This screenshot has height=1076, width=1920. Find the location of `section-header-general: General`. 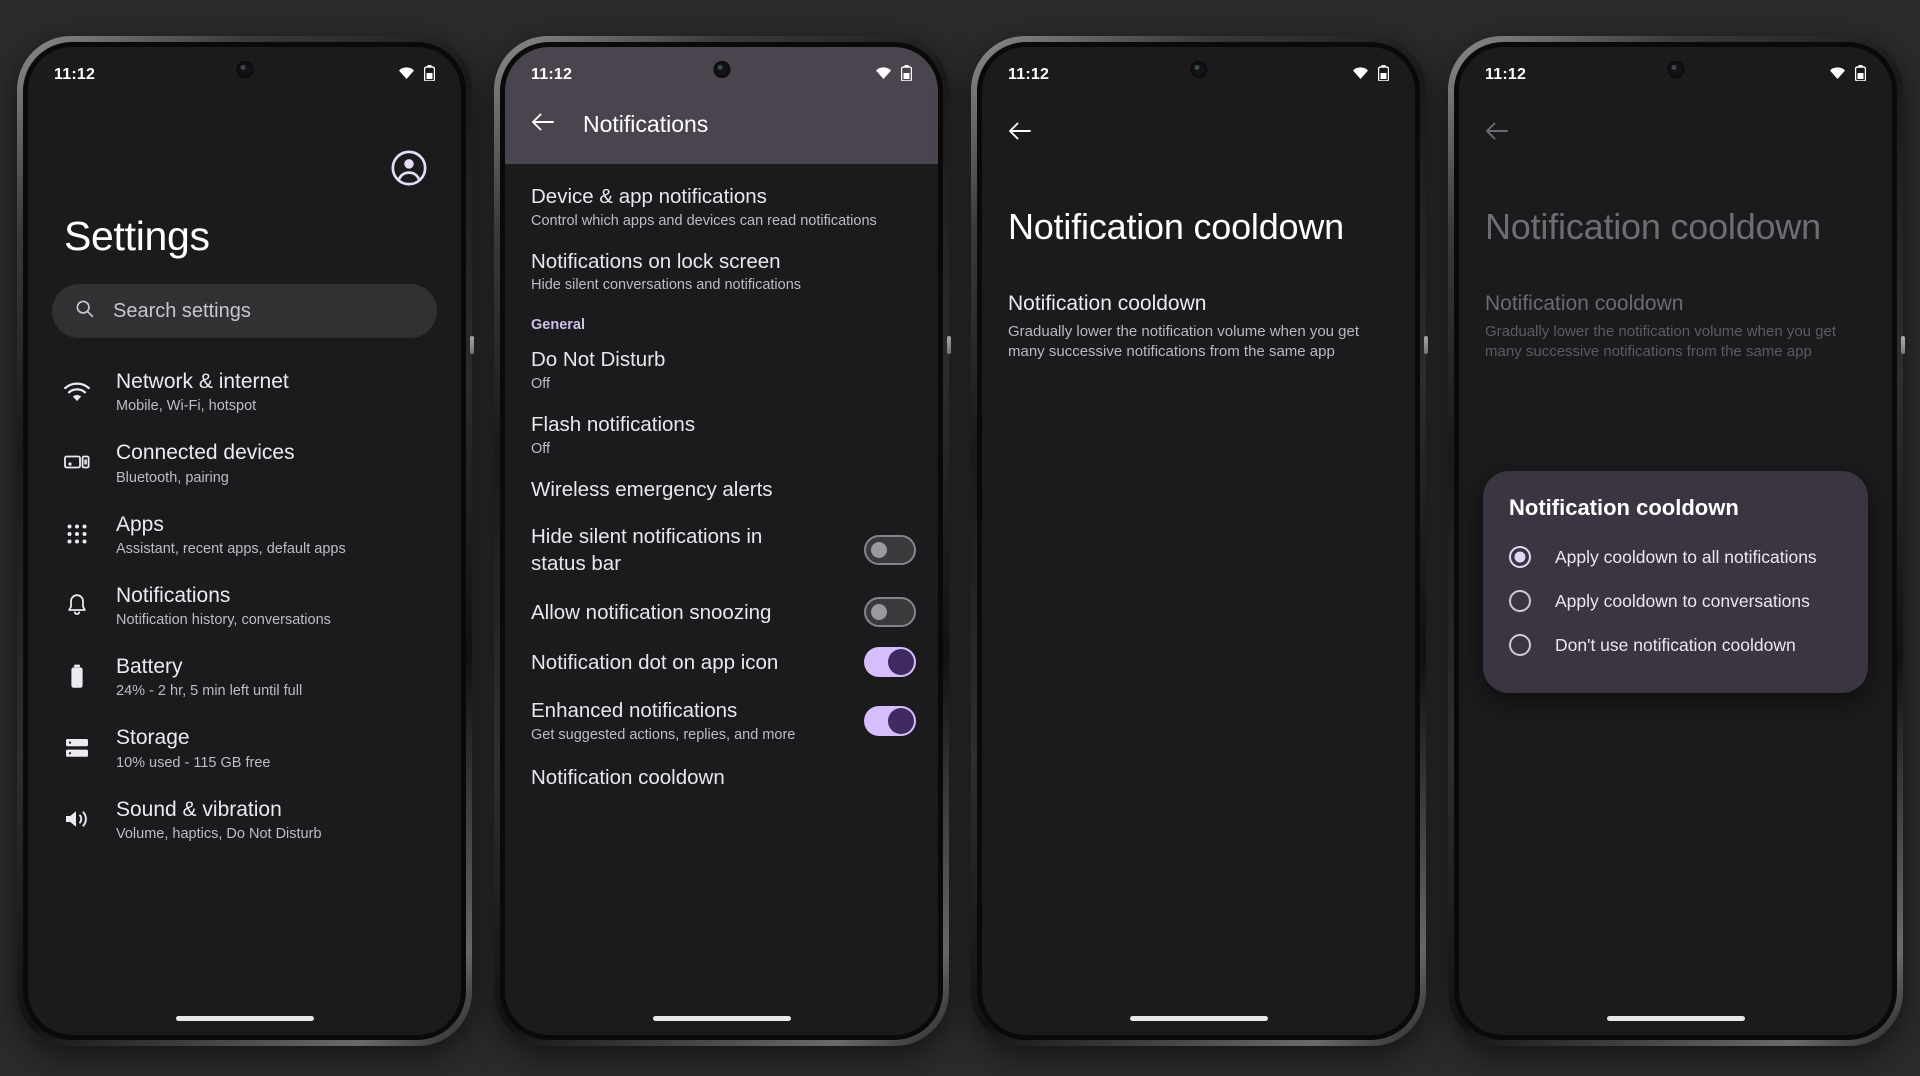

section-header-general: General is located at coordinates (558, 325).